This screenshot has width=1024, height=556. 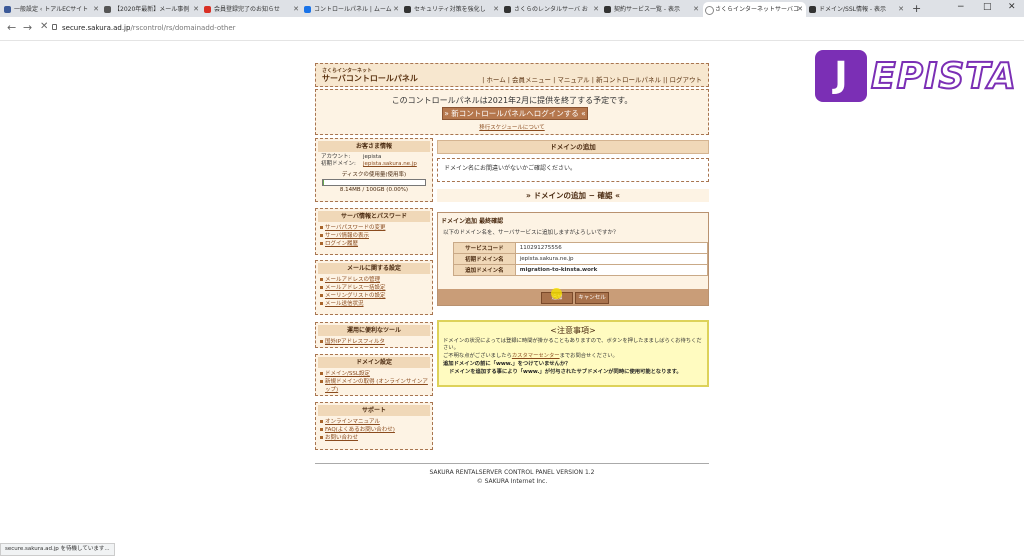 What do you see at coordinates (374, 430) in the screenshot?
I see `sidebar-item-faq: FAQ(よくあるお問い合わせ)` at bounding box center [374, 430].